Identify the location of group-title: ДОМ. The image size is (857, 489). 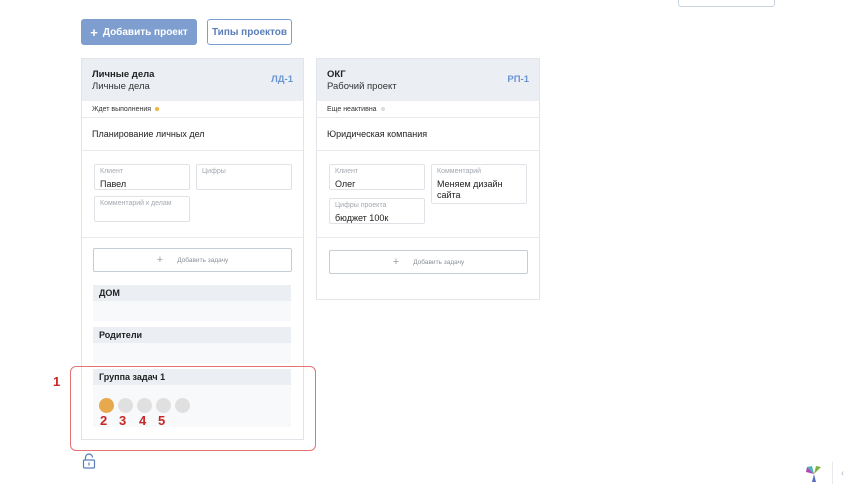
(109, 293).